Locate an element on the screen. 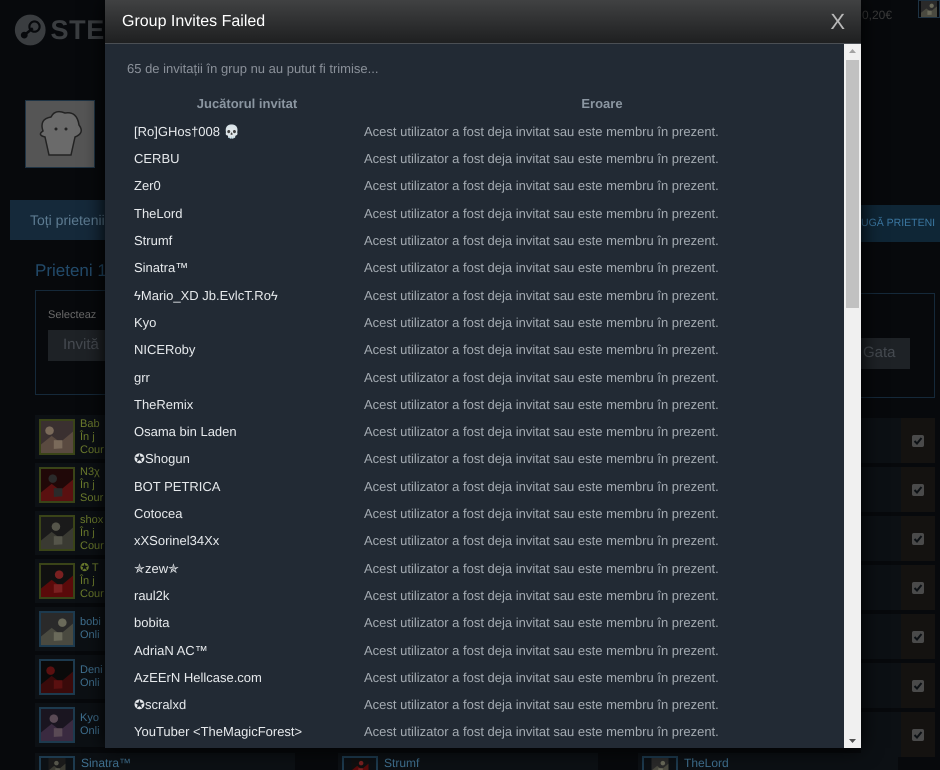 The image size is (940, 770). scrollbar is located at coordinates (852, 396).